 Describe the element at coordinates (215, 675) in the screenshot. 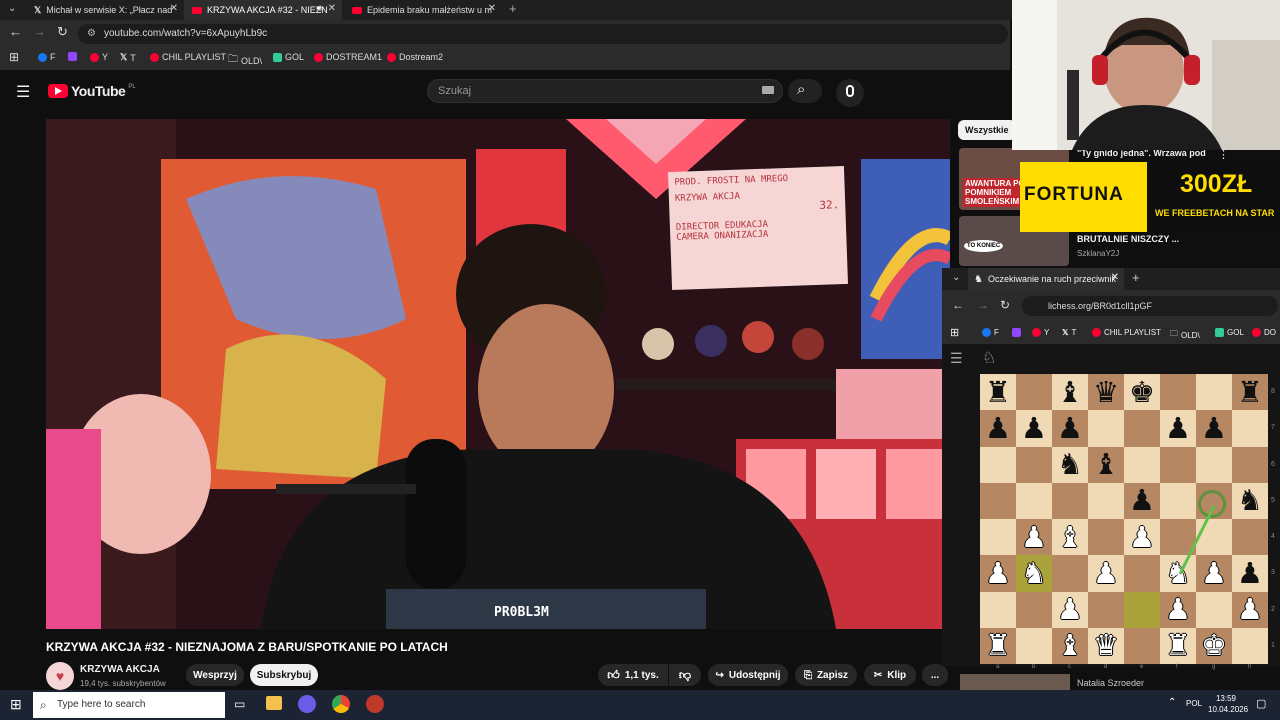

I see `support-button: Wesprzyj` at that location.